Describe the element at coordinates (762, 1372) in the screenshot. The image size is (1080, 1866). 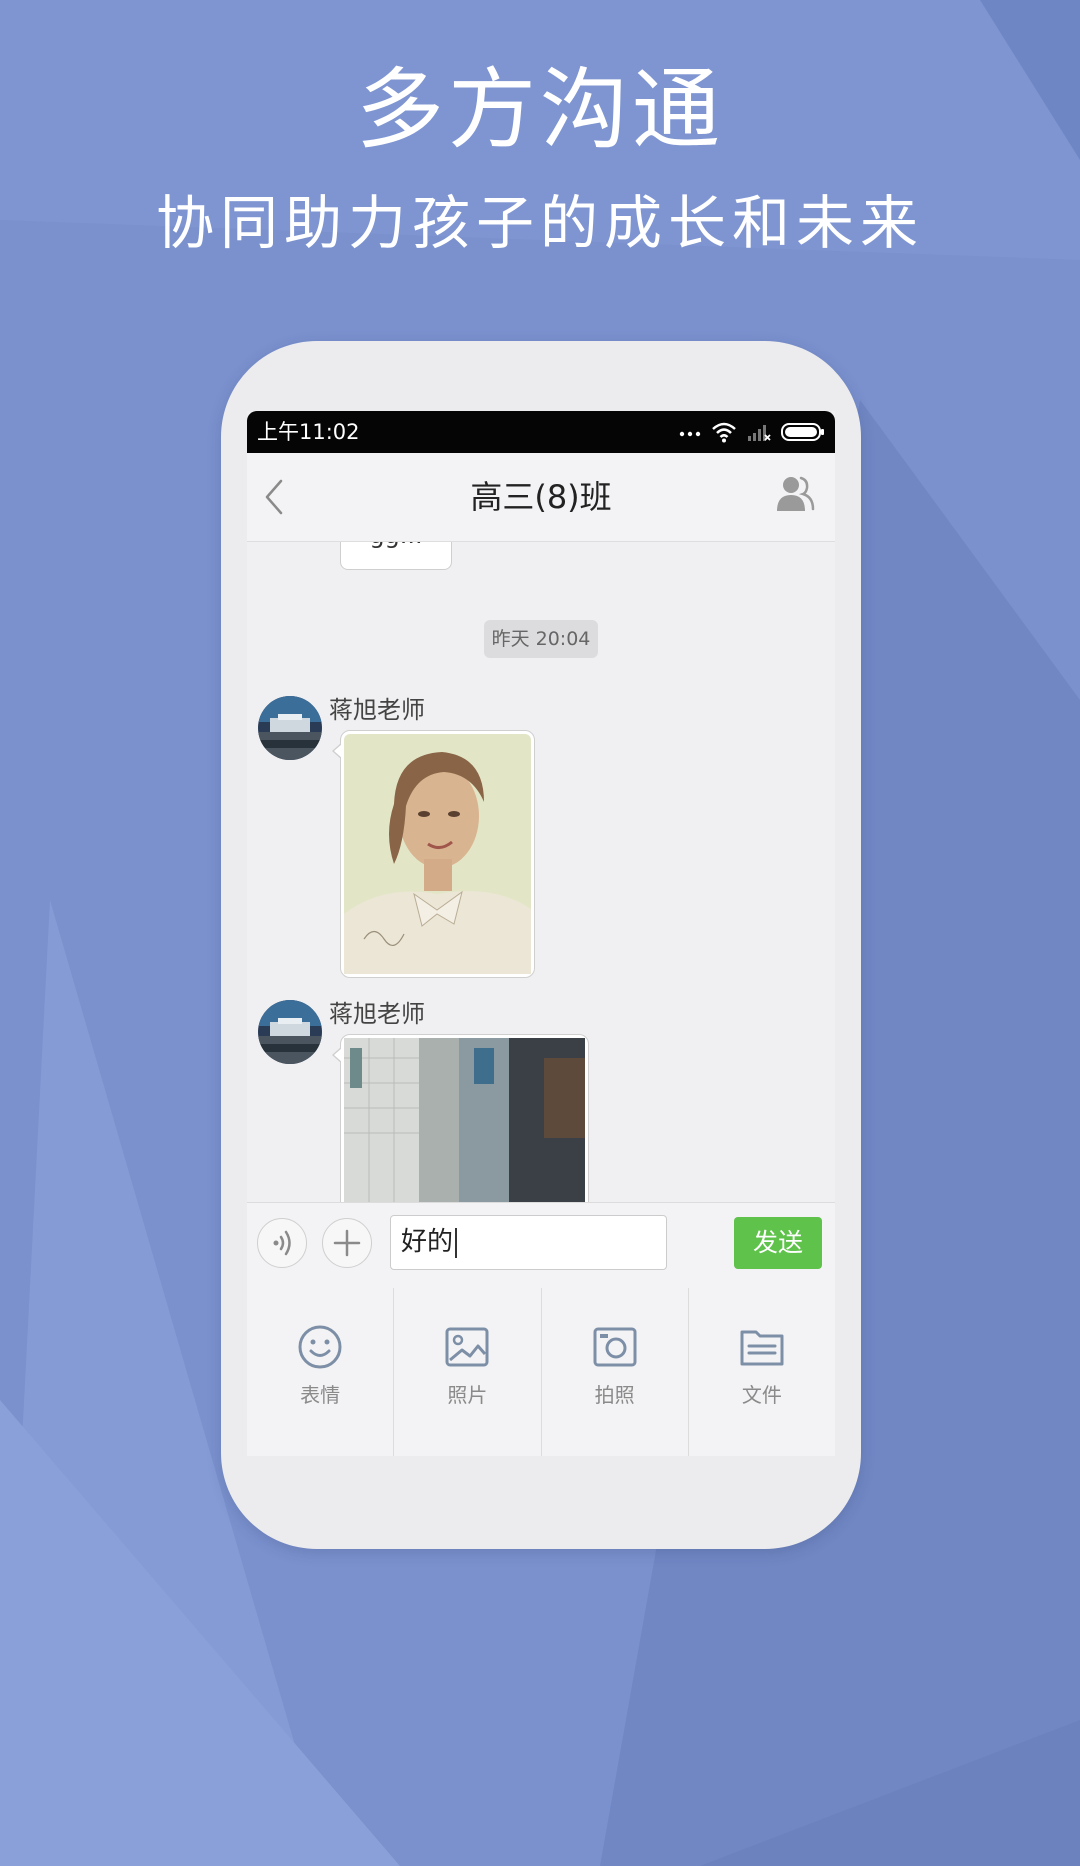
I see `tool-file: 文件` at that location.